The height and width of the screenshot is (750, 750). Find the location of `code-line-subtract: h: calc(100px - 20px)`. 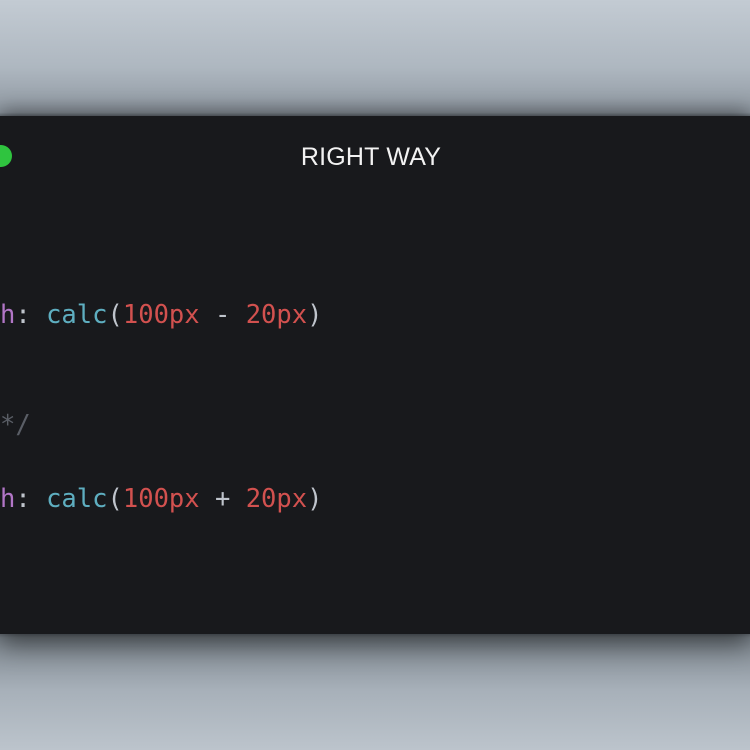

code-line-subtract: h: calc(100px - 20px) is located at coordinates (161, 315).